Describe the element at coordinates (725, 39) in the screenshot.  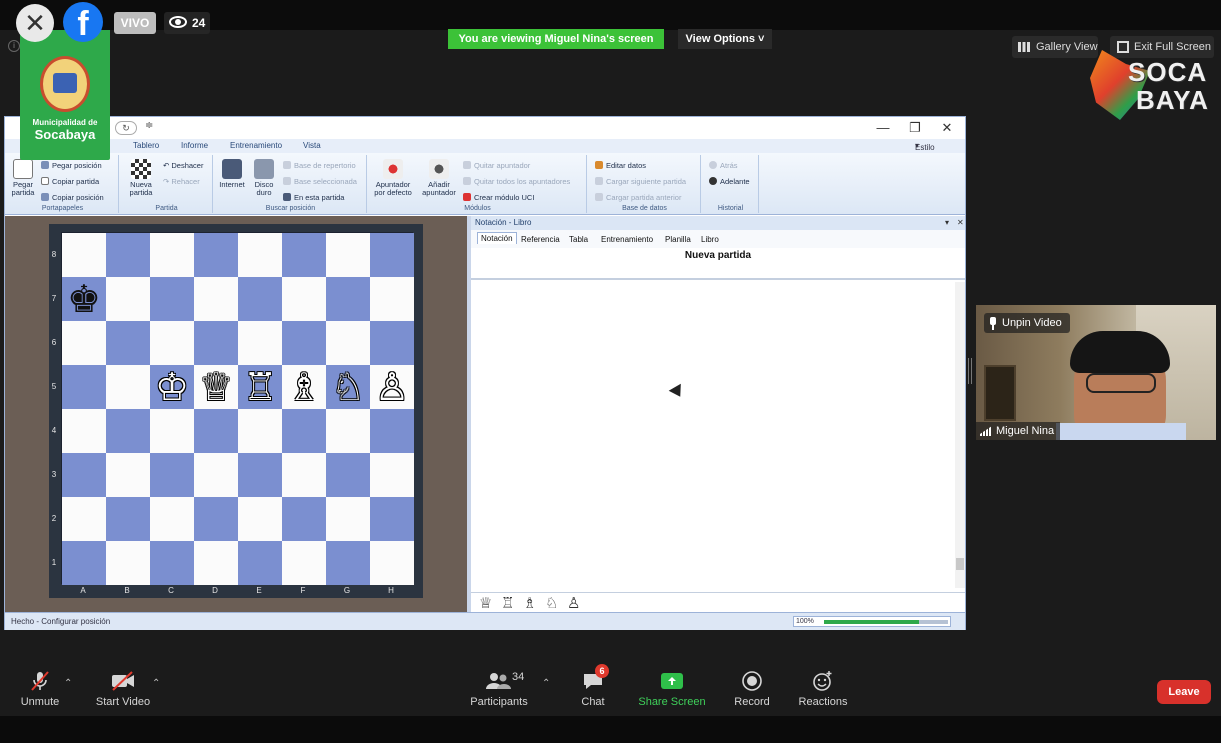
I see `view-options-button: View Options ˅` at that location.